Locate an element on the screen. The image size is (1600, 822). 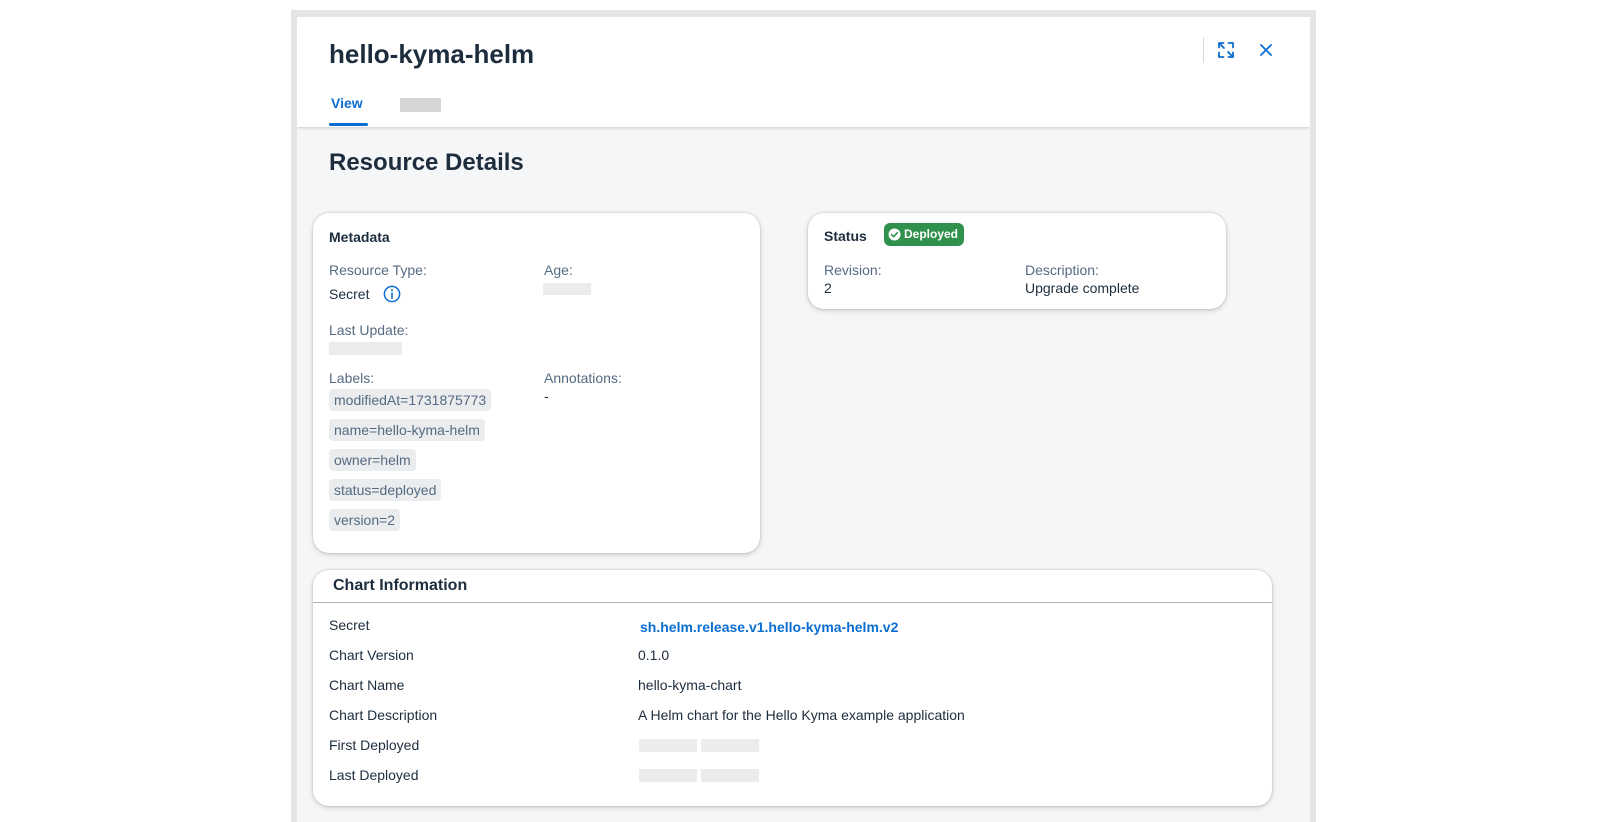
revision-value: 2 is located at coordinates (828, 288).